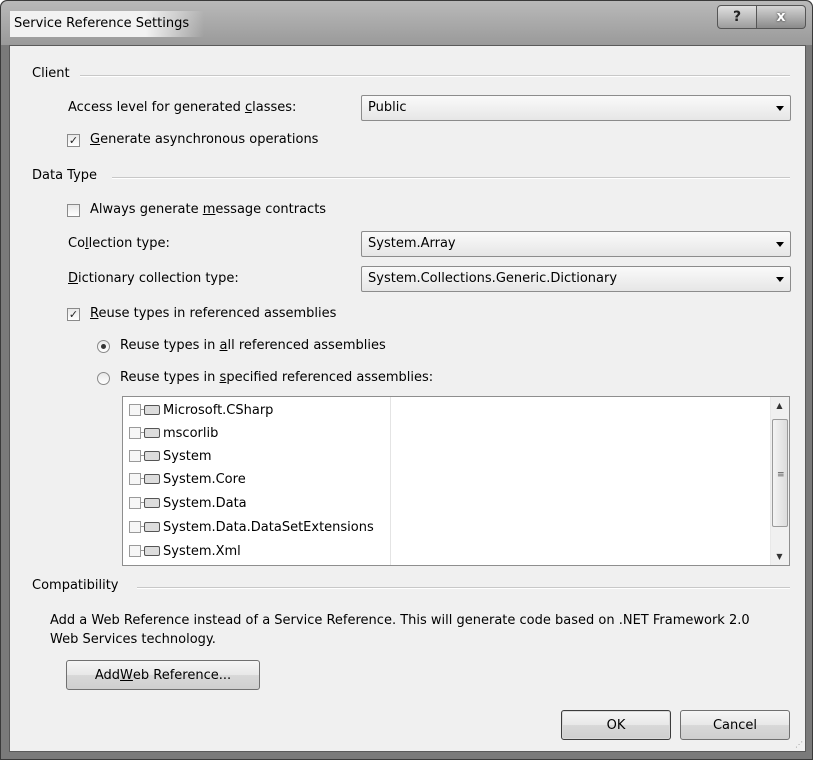 The width and height of the screenshot is (813, 760). I want to click on dictionary-type-value: System.Collections.Generic.Dictionary, so click(493, 278).